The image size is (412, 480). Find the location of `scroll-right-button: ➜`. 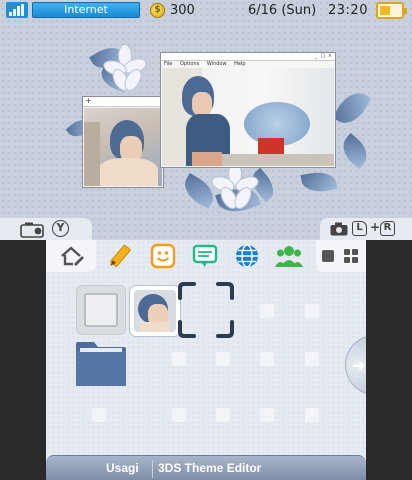

scroll-right-button: ➜ is located at coordinates (355, 365).